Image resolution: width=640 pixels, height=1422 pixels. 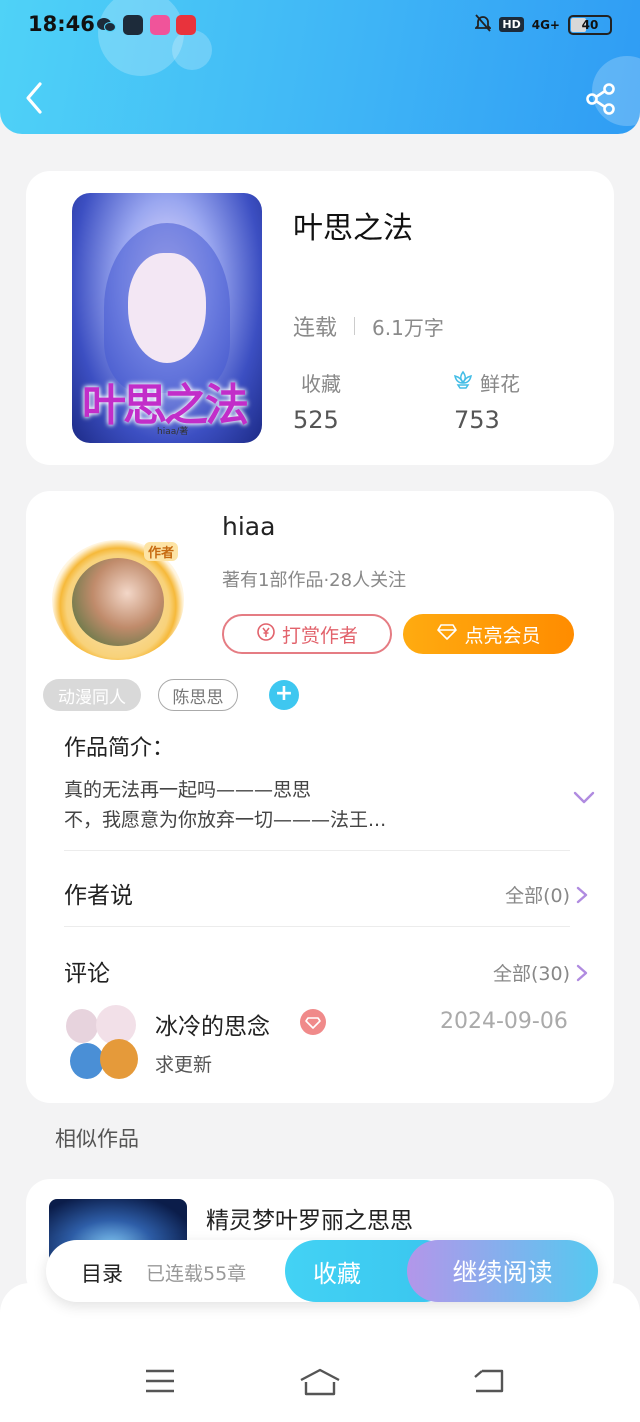 I want to click on wechat-icon, so click(x=106, y=25).